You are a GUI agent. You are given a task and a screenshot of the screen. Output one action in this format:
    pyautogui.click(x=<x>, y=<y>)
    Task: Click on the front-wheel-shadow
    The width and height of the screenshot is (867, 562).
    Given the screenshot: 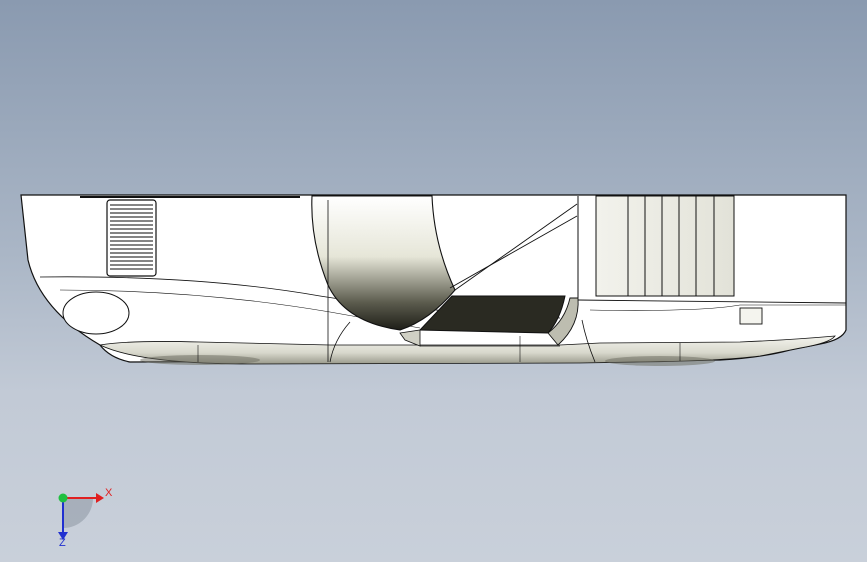 What is the action you would take?
    pyautogui.click(x=200, y=360)
    